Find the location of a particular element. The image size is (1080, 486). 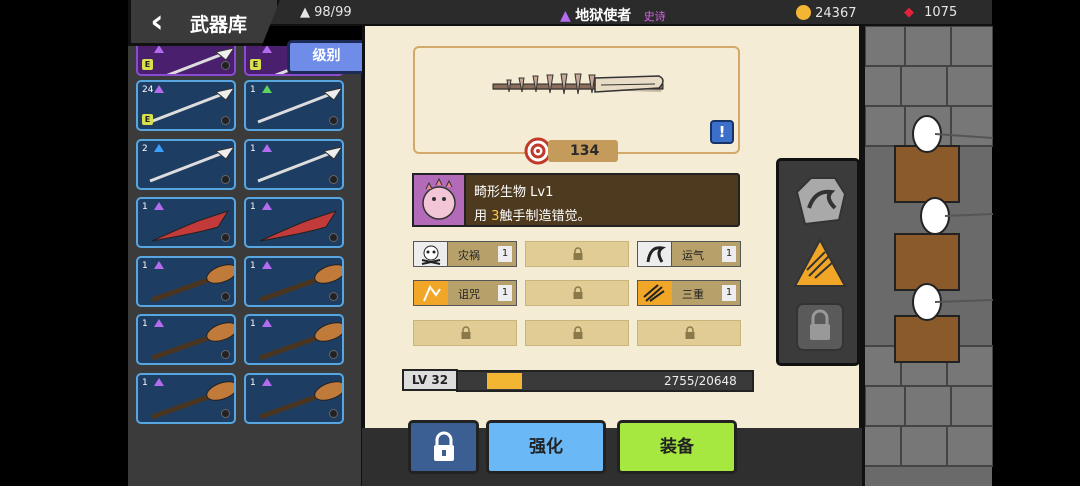

trait-name: 运气 is located at coordinates (693, 255).